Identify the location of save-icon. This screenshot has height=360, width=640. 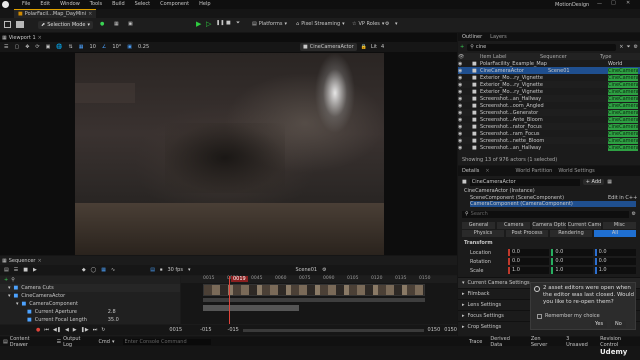
(7, 24).